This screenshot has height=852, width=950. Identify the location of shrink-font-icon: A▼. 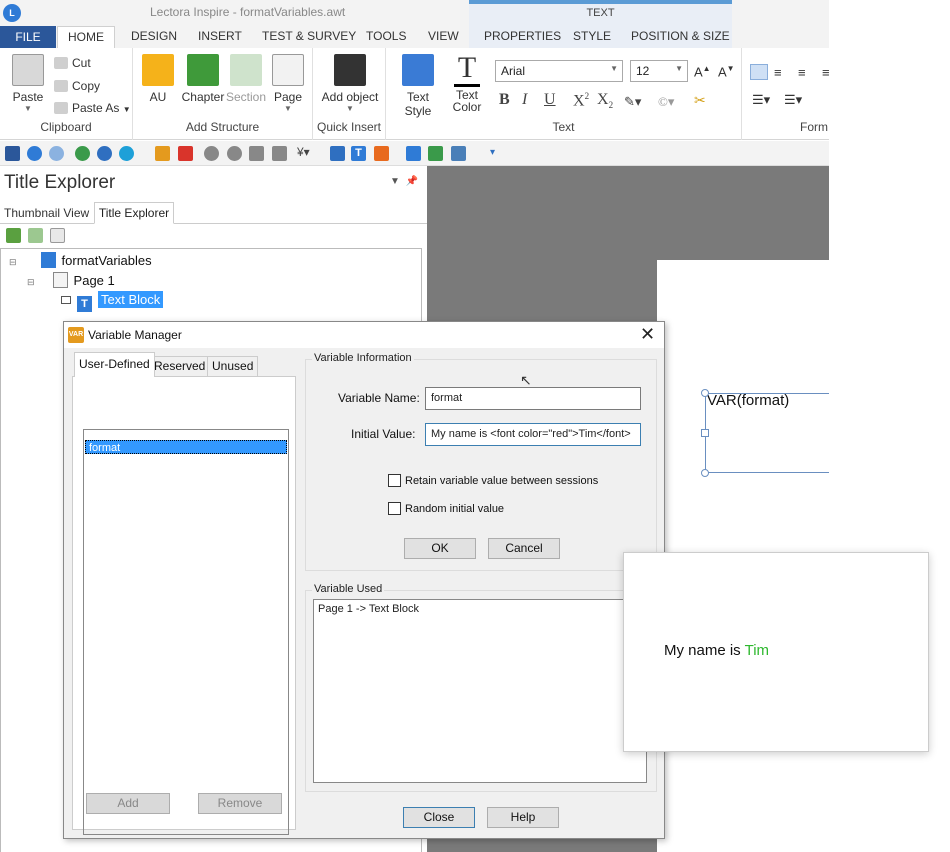
(726, 71).